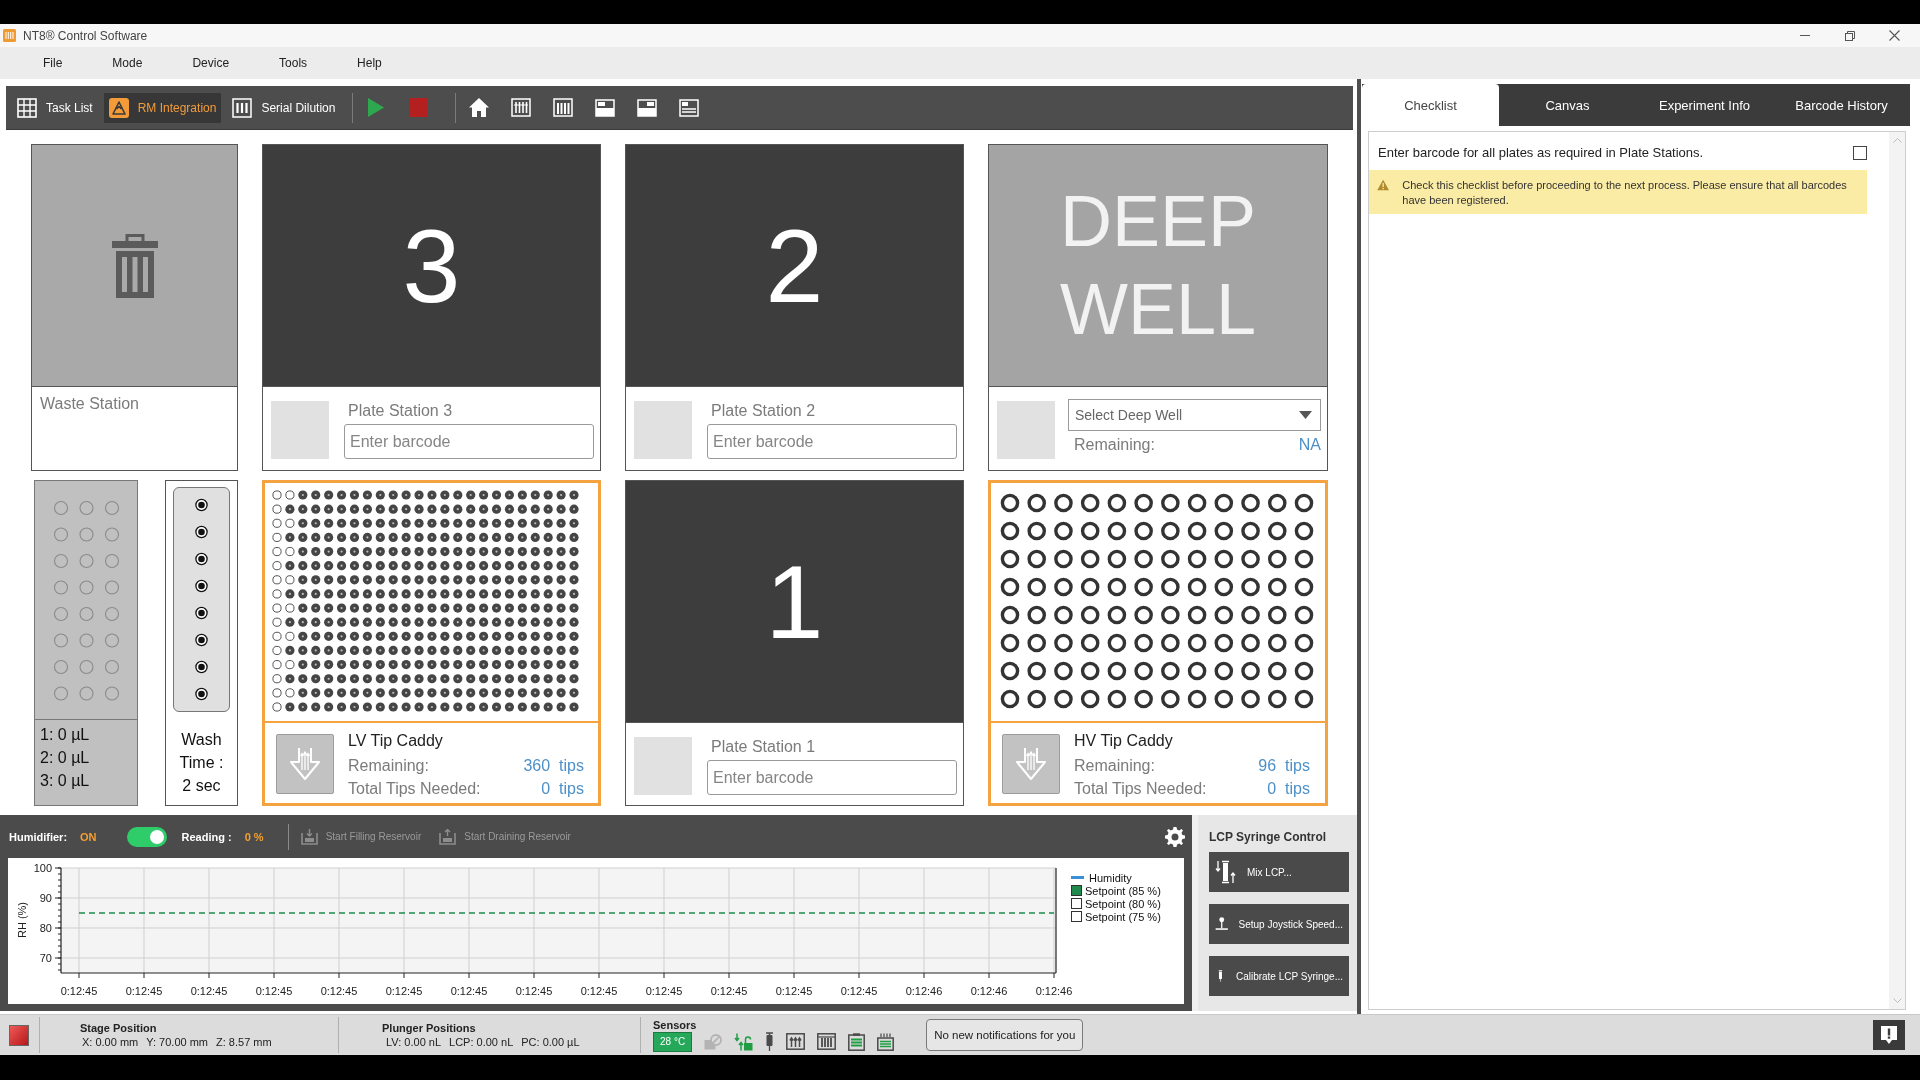 The width and height of the screenshot is (1920, 1080). Describe the element at coordinates (1625, 193) in the screenshot. I see `warning-text: Check this checklist before proceeding to the next process. Please ensure that all barcodes have been registered.` at that location.